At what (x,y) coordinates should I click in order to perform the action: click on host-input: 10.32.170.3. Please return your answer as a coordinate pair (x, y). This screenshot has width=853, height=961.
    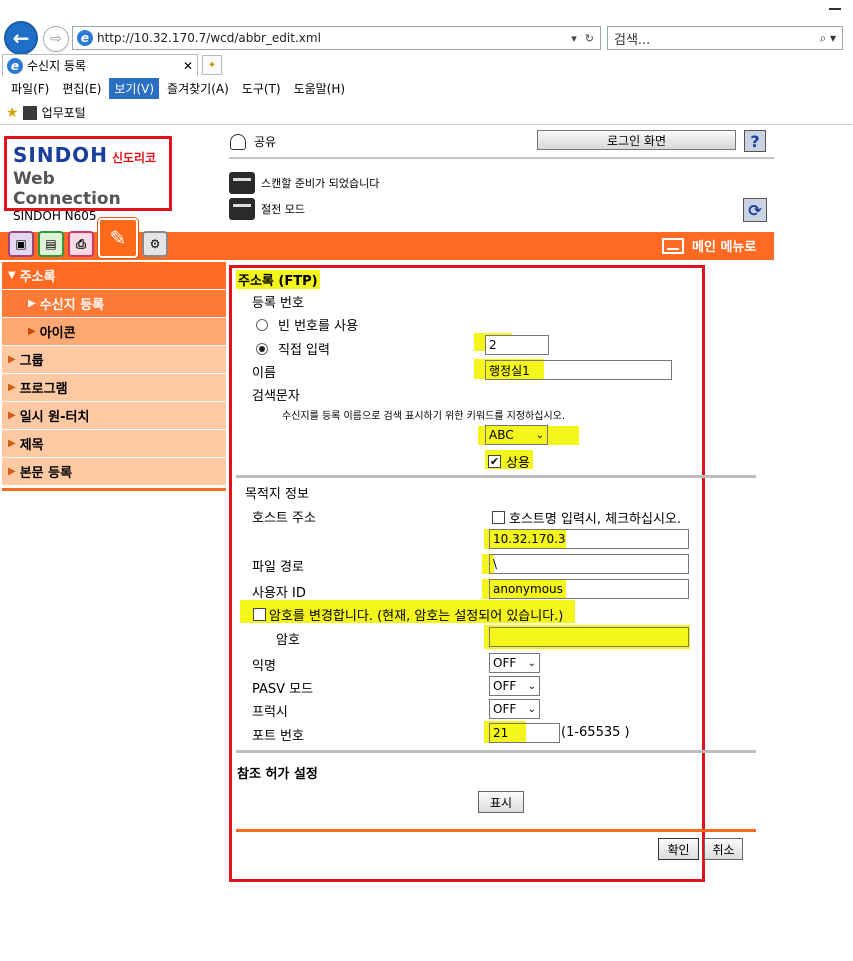
    Looking at the image, I should click on (589, 539).